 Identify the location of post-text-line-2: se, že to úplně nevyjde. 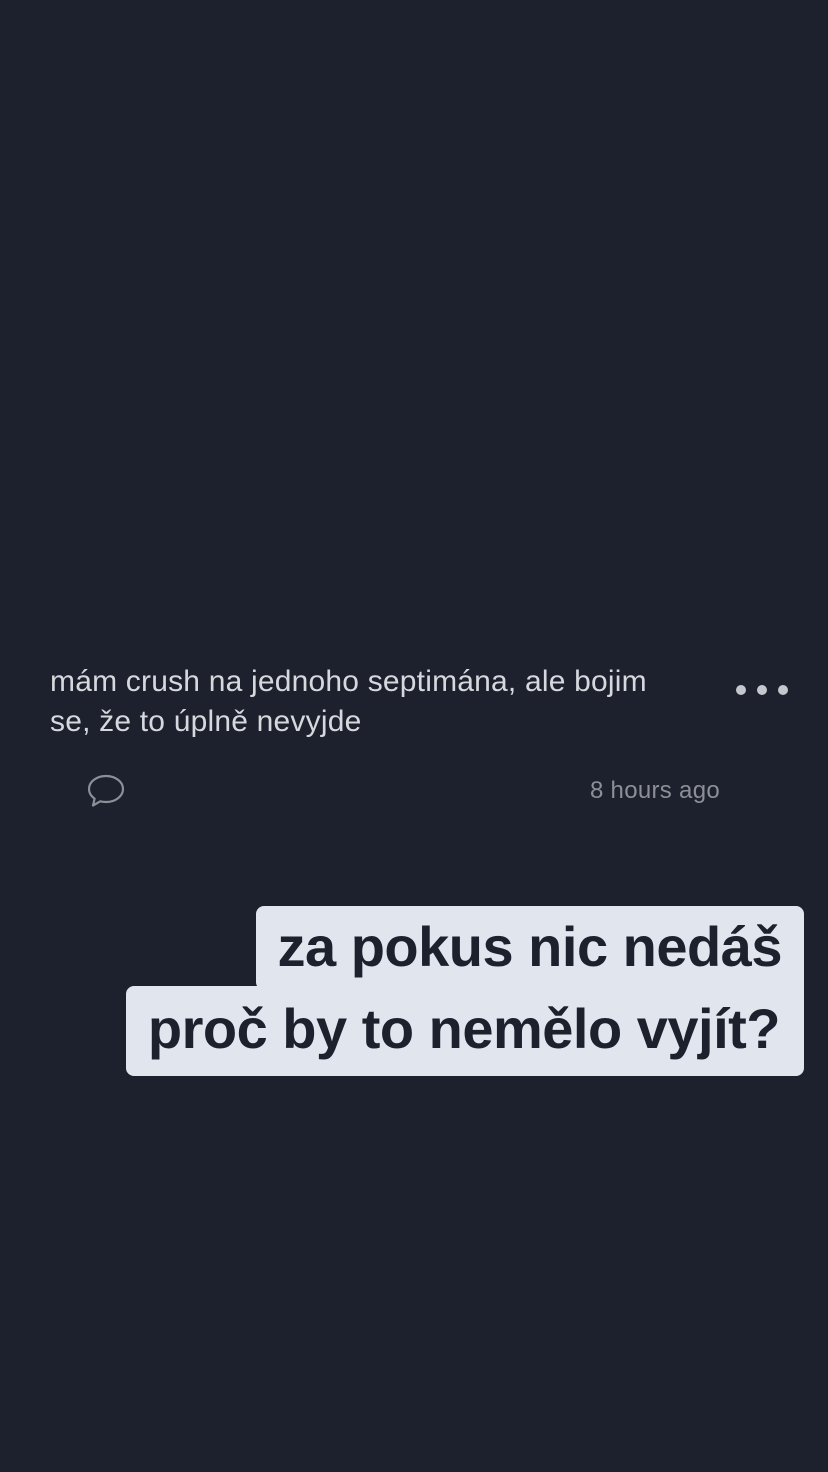
(206, 721).